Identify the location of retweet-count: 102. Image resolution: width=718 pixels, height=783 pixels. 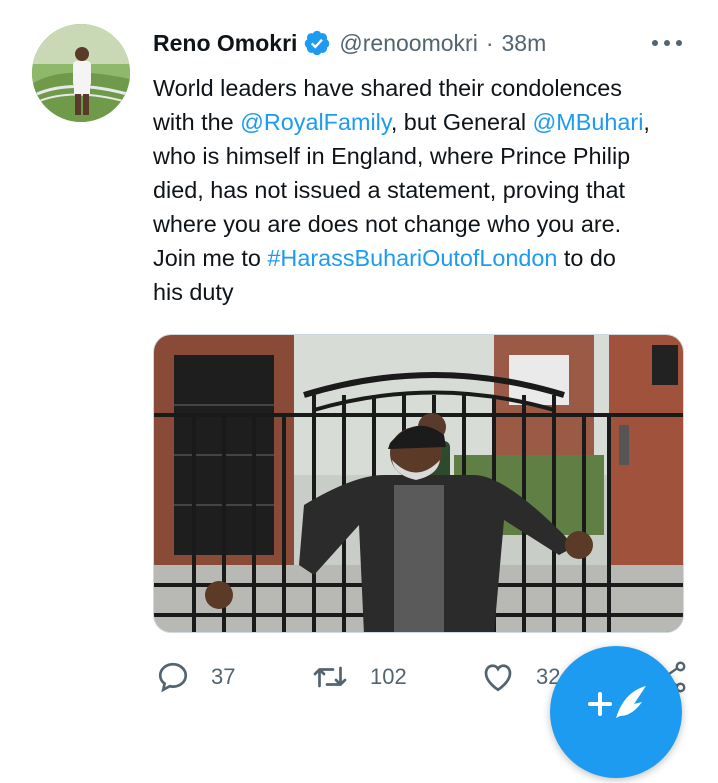
(388, 676).